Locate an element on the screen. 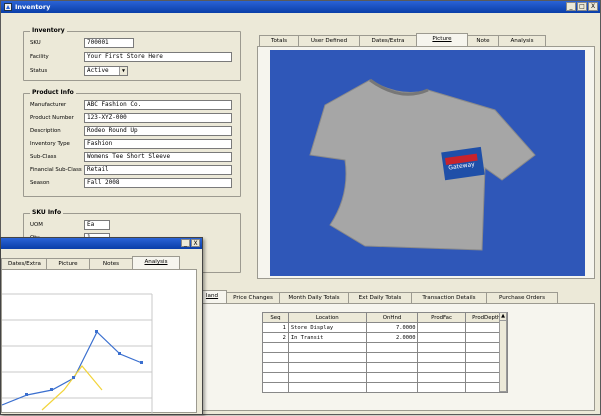 The image size is (601, 416). description-field: Rodeo Round Up is located at coordinates (158, 131).